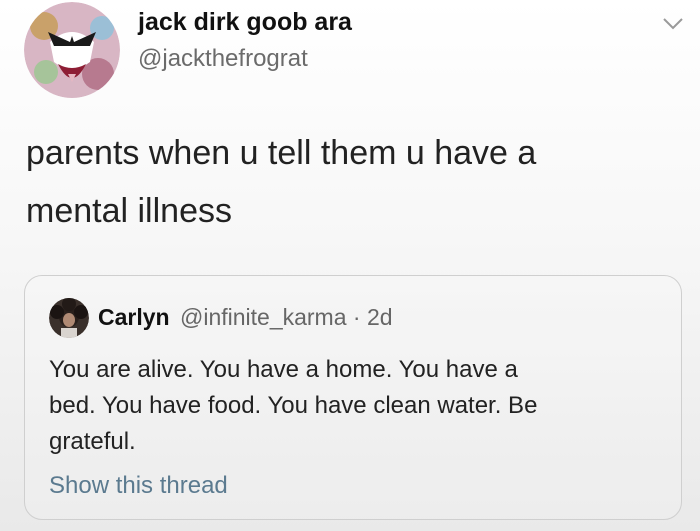 The width and height of the screenshot is (700, 531). What do you see at coordinates (134, 317) in the screenshot?
I see `quoted-display-name: Carlyn` at bounding box center [134, 317].